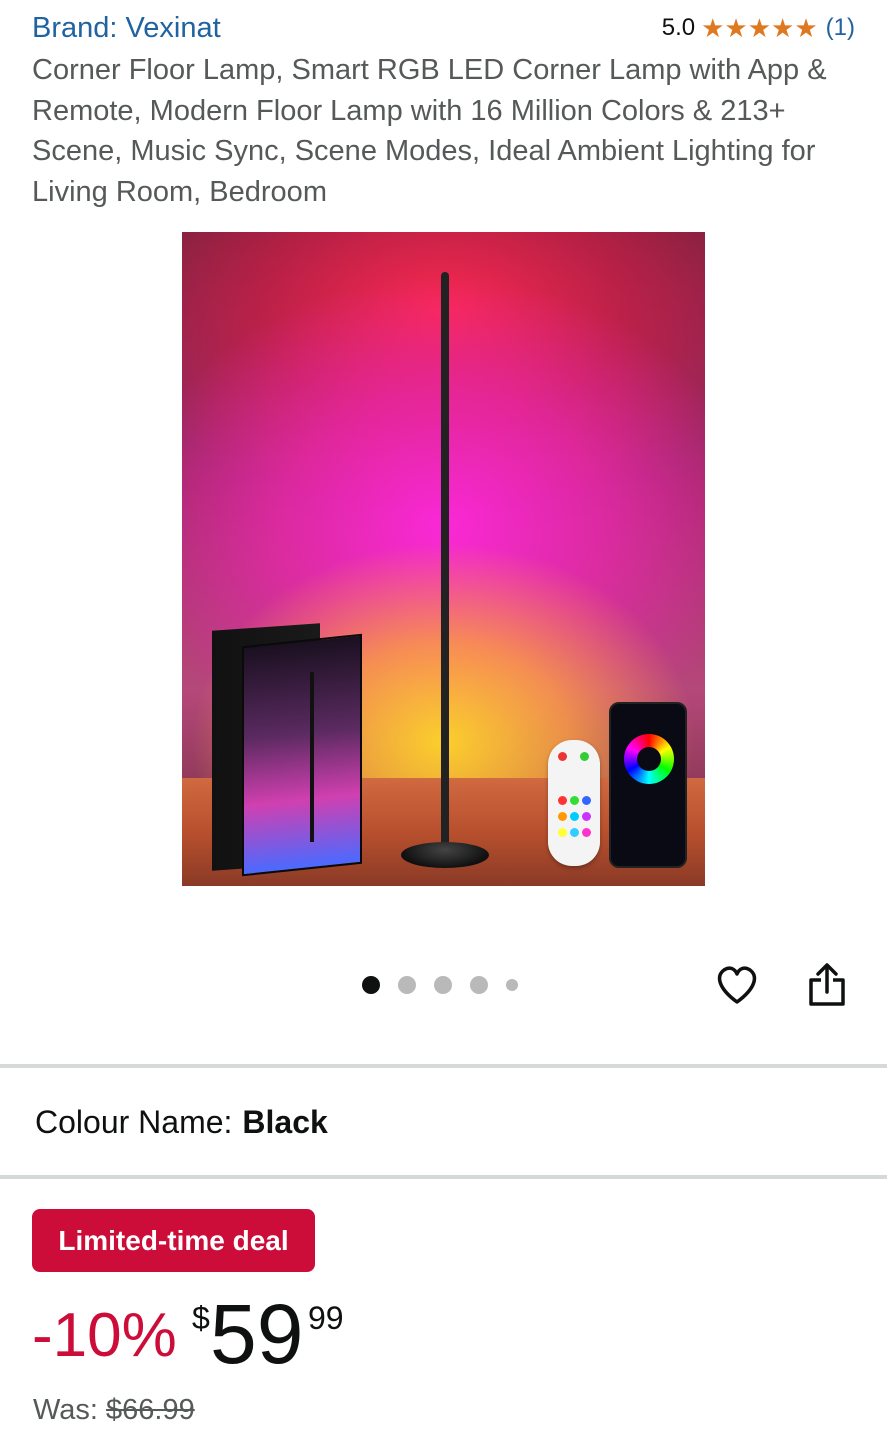  What do you see at coordinates (312, 757) in the screenshot?
I see `box-lamp-graphic` at bounding box center [312, 757].